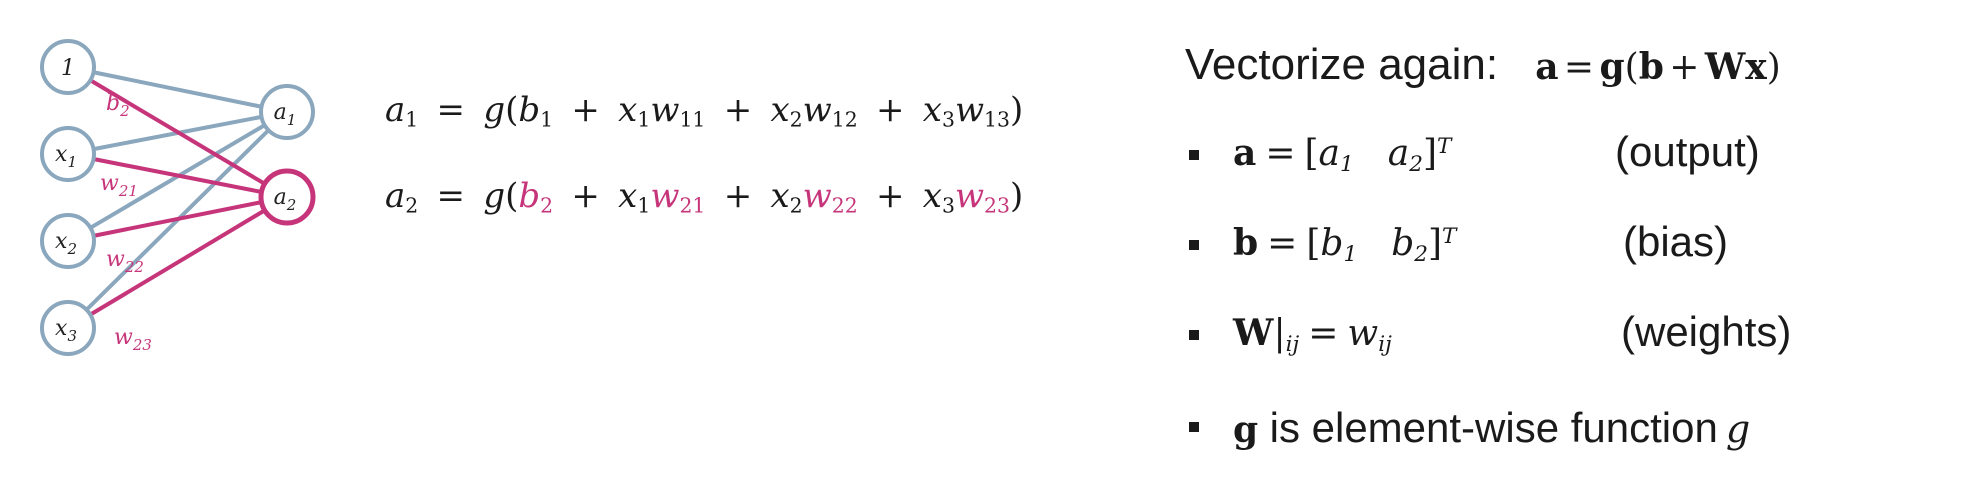 The image size is (1984, 504). I want to click on input-node-bias-label: 1, so click(68, 68).